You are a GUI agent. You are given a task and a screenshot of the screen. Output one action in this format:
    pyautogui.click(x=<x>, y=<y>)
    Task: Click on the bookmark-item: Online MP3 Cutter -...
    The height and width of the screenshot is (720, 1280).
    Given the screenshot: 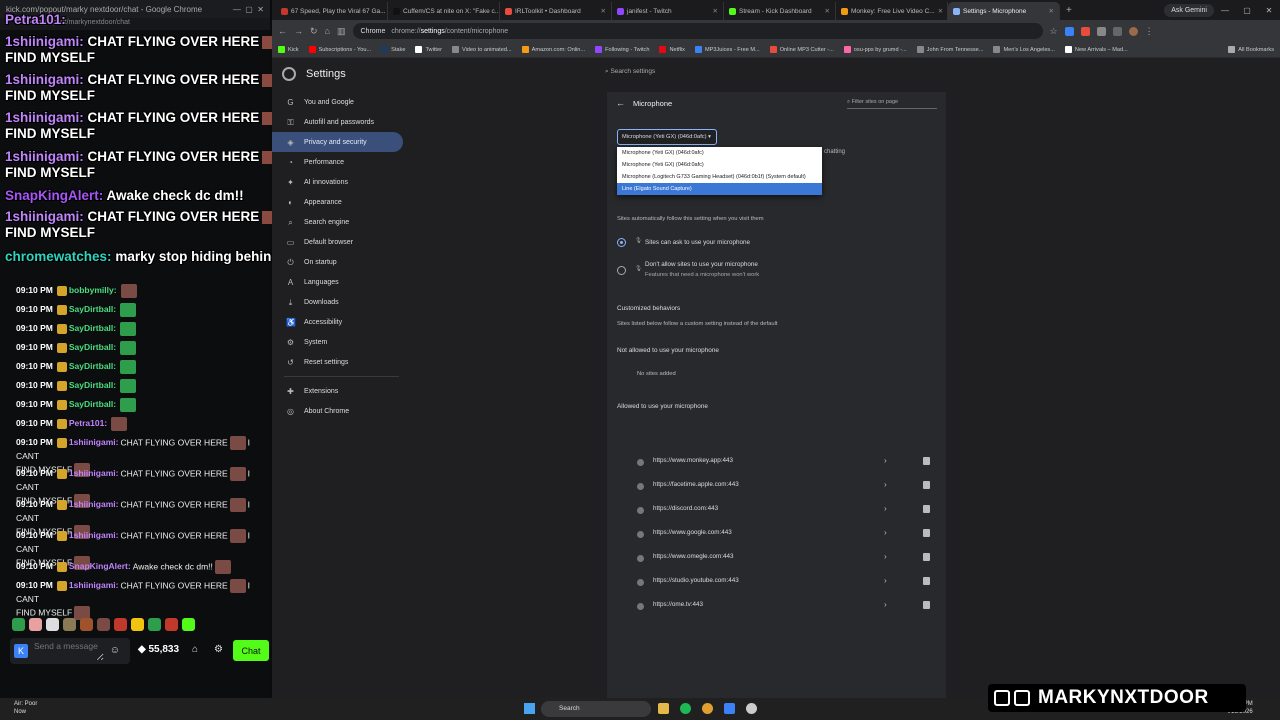 What is the action you would take?
    pyautogui.click(x=801, y=49)
    